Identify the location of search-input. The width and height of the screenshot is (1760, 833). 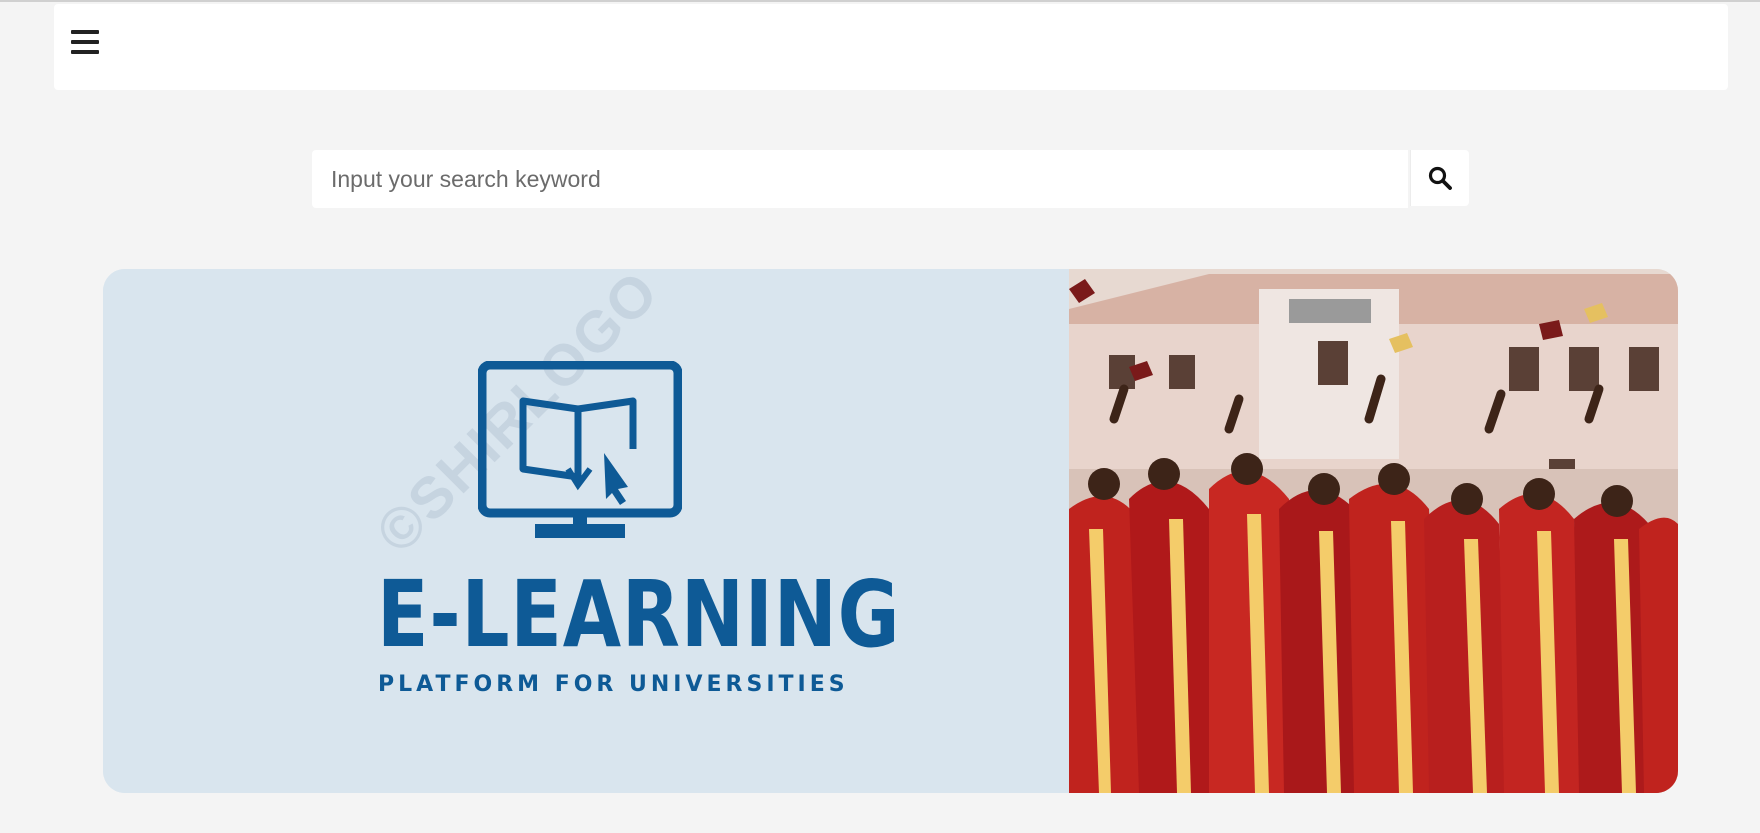
(860, 179).